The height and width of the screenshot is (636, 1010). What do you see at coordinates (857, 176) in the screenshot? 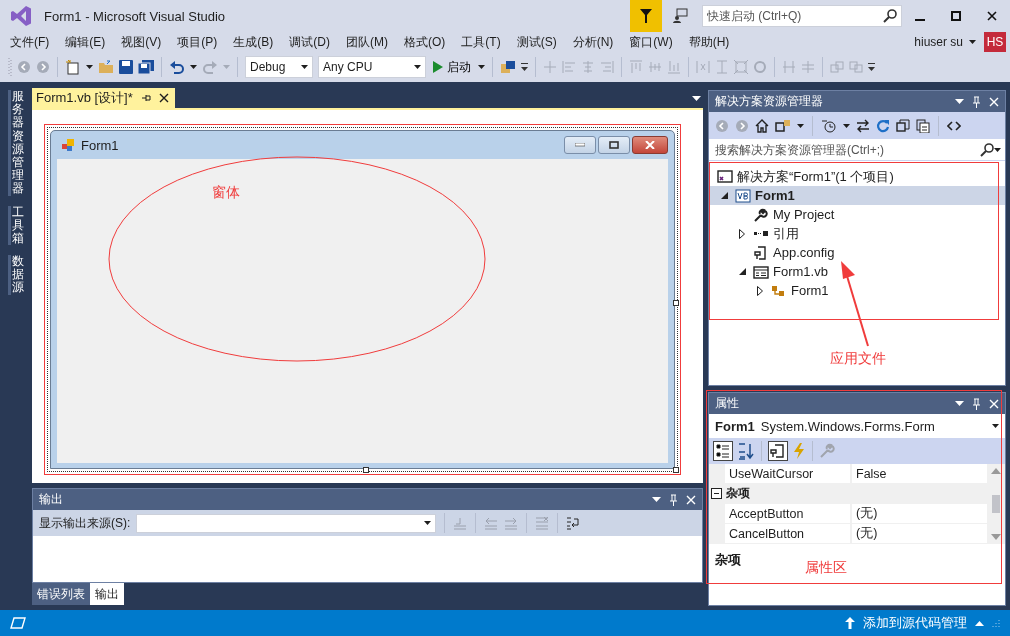
I see `tree-item: 解决方案“Form1”(1 个项目)` at bounding box center [857, 176].